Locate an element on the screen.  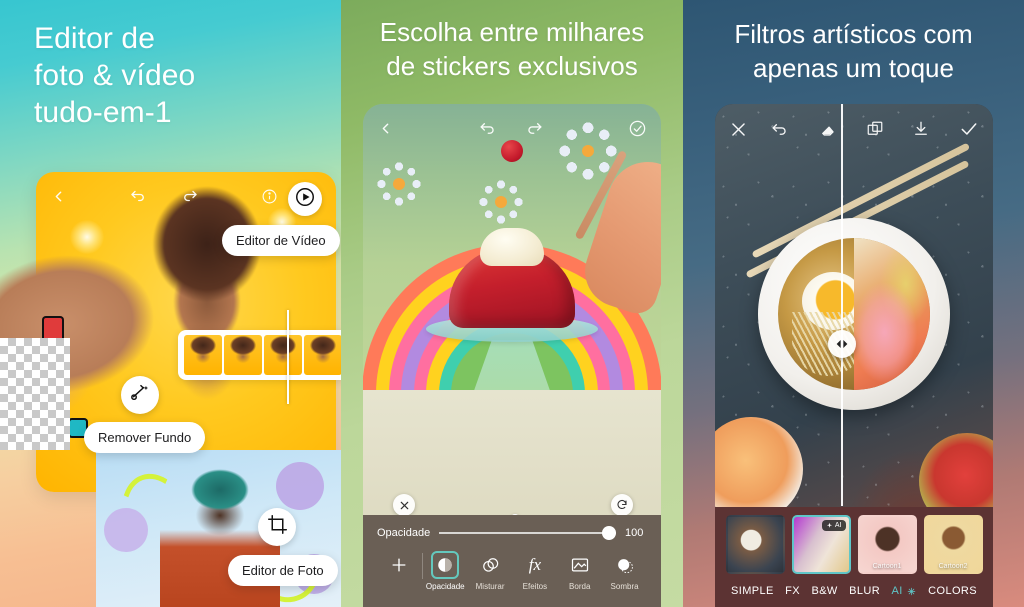
thumbnail-caption: Cartoon2 is located at coordinates (953, 566).